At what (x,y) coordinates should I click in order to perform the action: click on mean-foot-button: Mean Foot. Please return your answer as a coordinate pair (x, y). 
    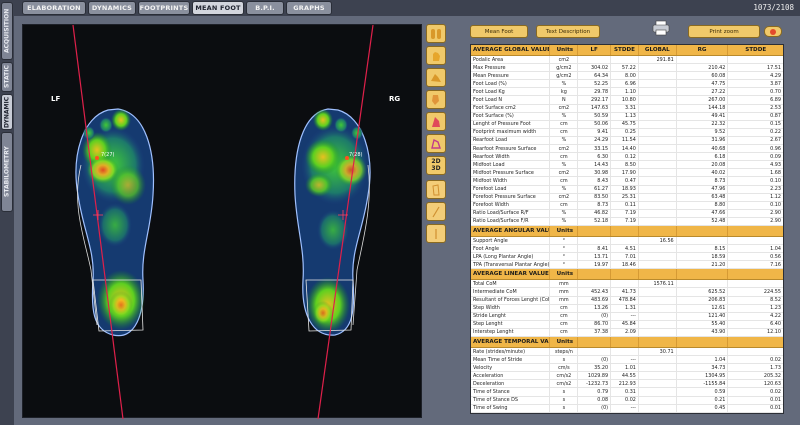
    Looking at the image, I should click on (499, 31).